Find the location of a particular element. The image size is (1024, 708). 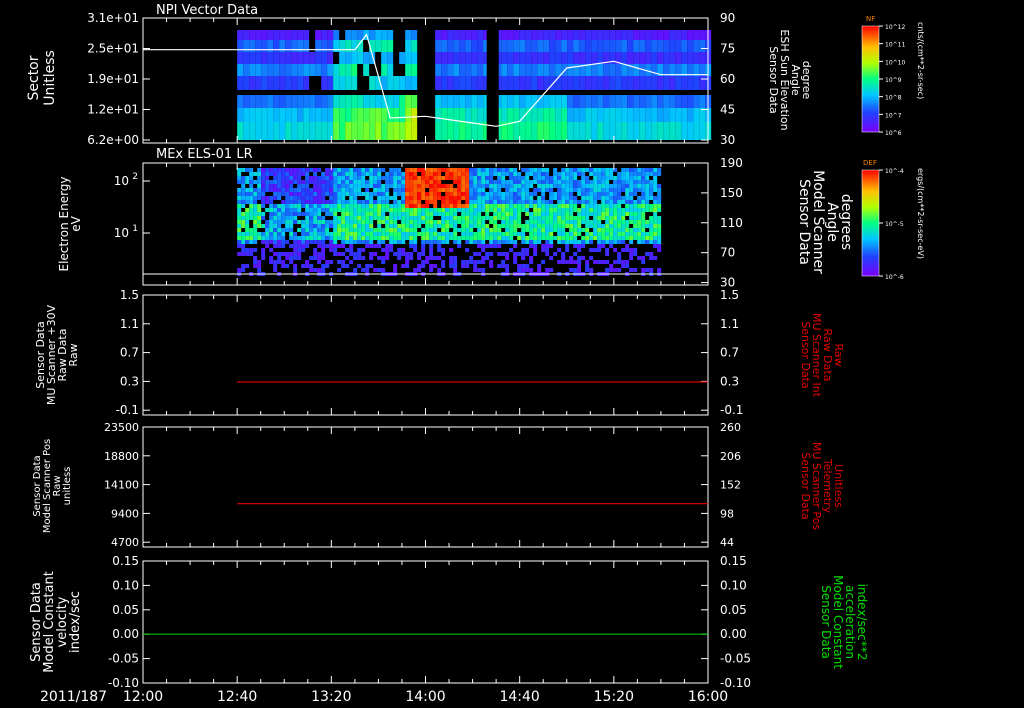

cb1-ticks-label: 10^10 is located at coordinates (895, 62).